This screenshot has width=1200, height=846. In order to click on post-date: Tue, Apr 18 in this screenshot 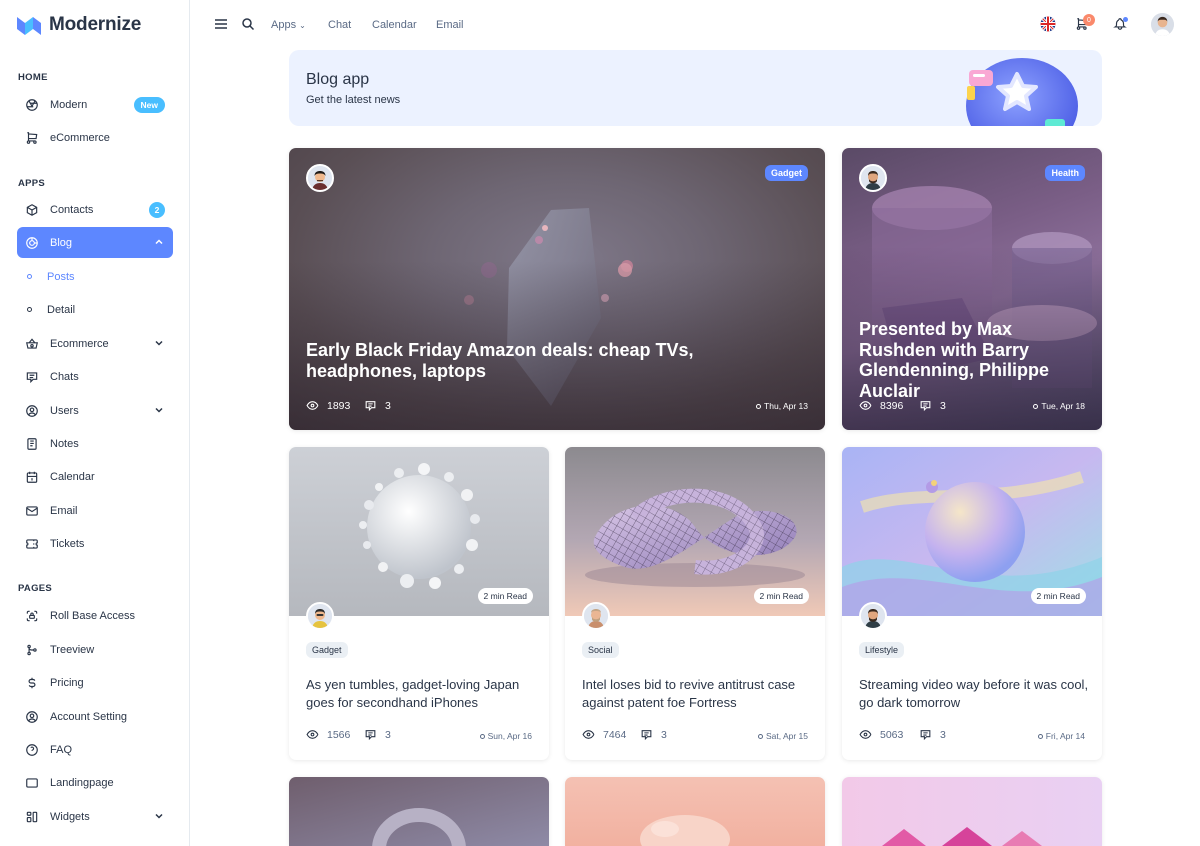, I will do `click(1059, 406)`.